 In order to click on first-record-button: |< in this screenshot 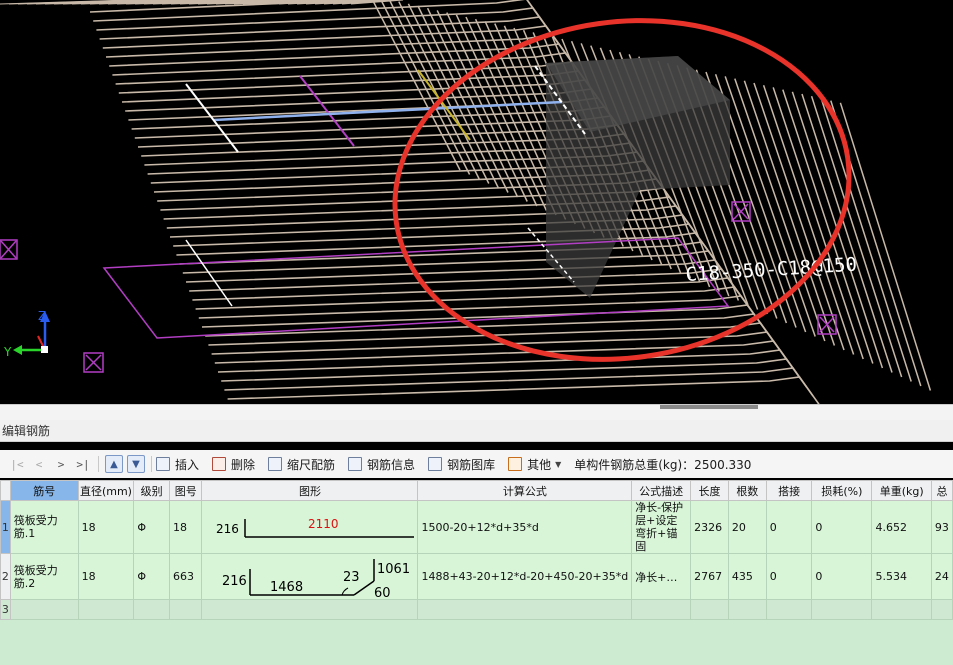, I will do `click(17, 464)`.